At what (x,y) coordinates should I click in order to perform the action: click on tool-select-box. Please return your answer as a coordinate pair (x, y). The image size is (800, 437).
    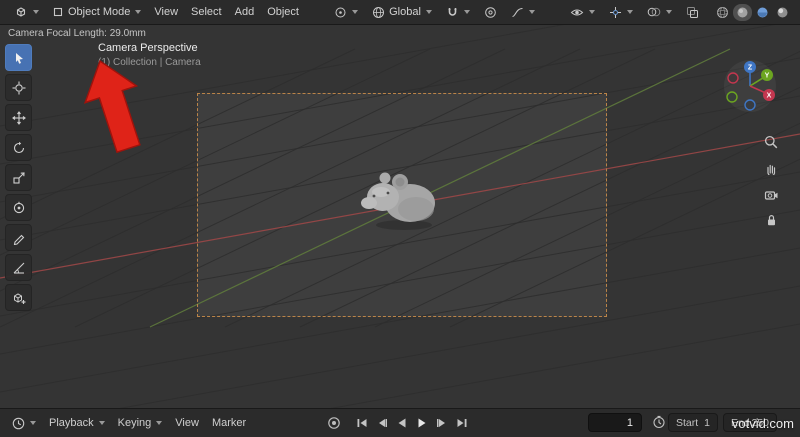
    Looking at the image, I should click on (18, 57).